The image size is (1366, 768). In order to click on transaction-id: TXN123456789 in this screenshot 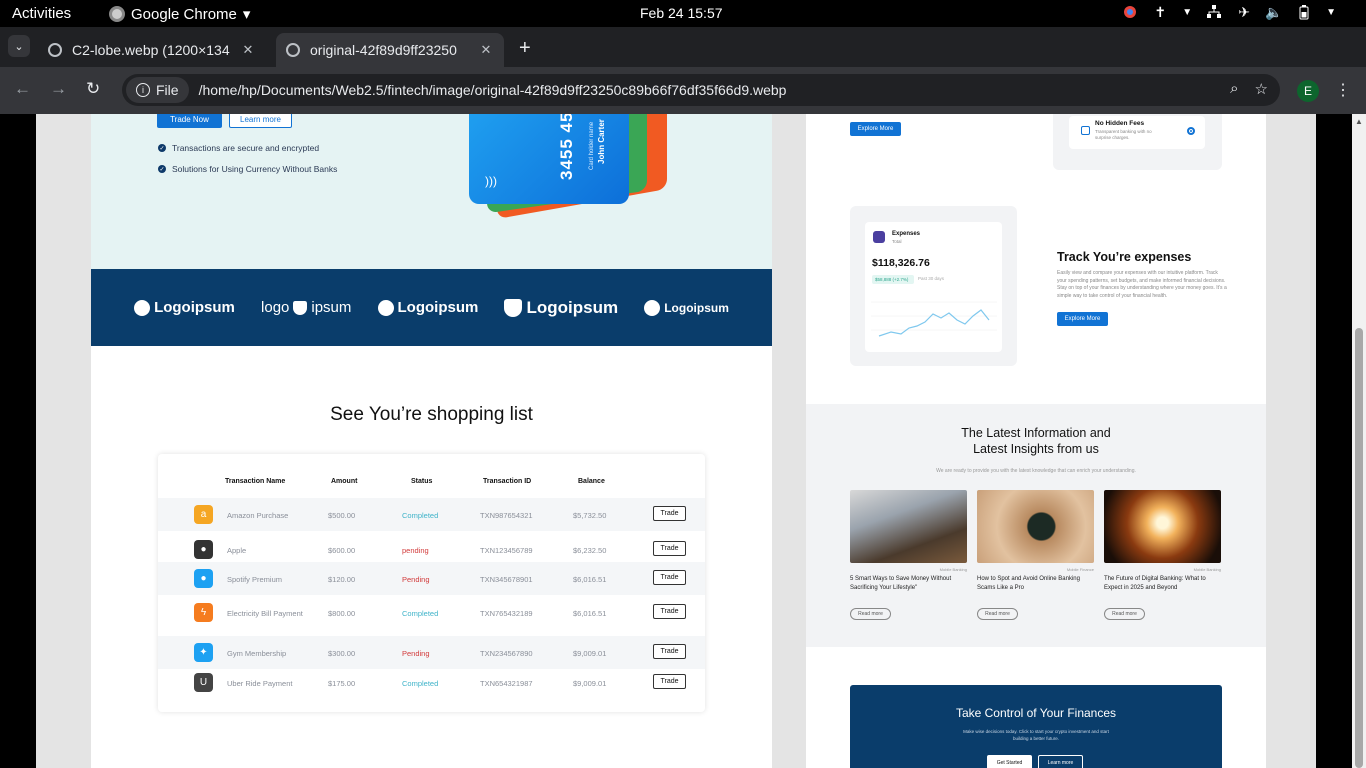, I will do `click(506, 550)`.